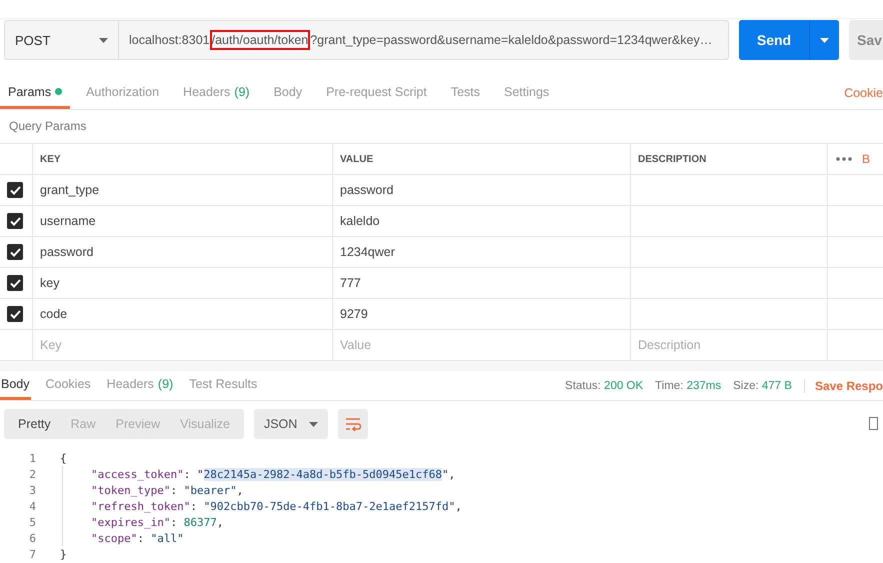 The height and width of the screenshot is (563, 883). I want to click on code-line: "access_token": "28c2145a-2982-4a8d-b5fb-5d0945e1cf68",, so click(259, 474).